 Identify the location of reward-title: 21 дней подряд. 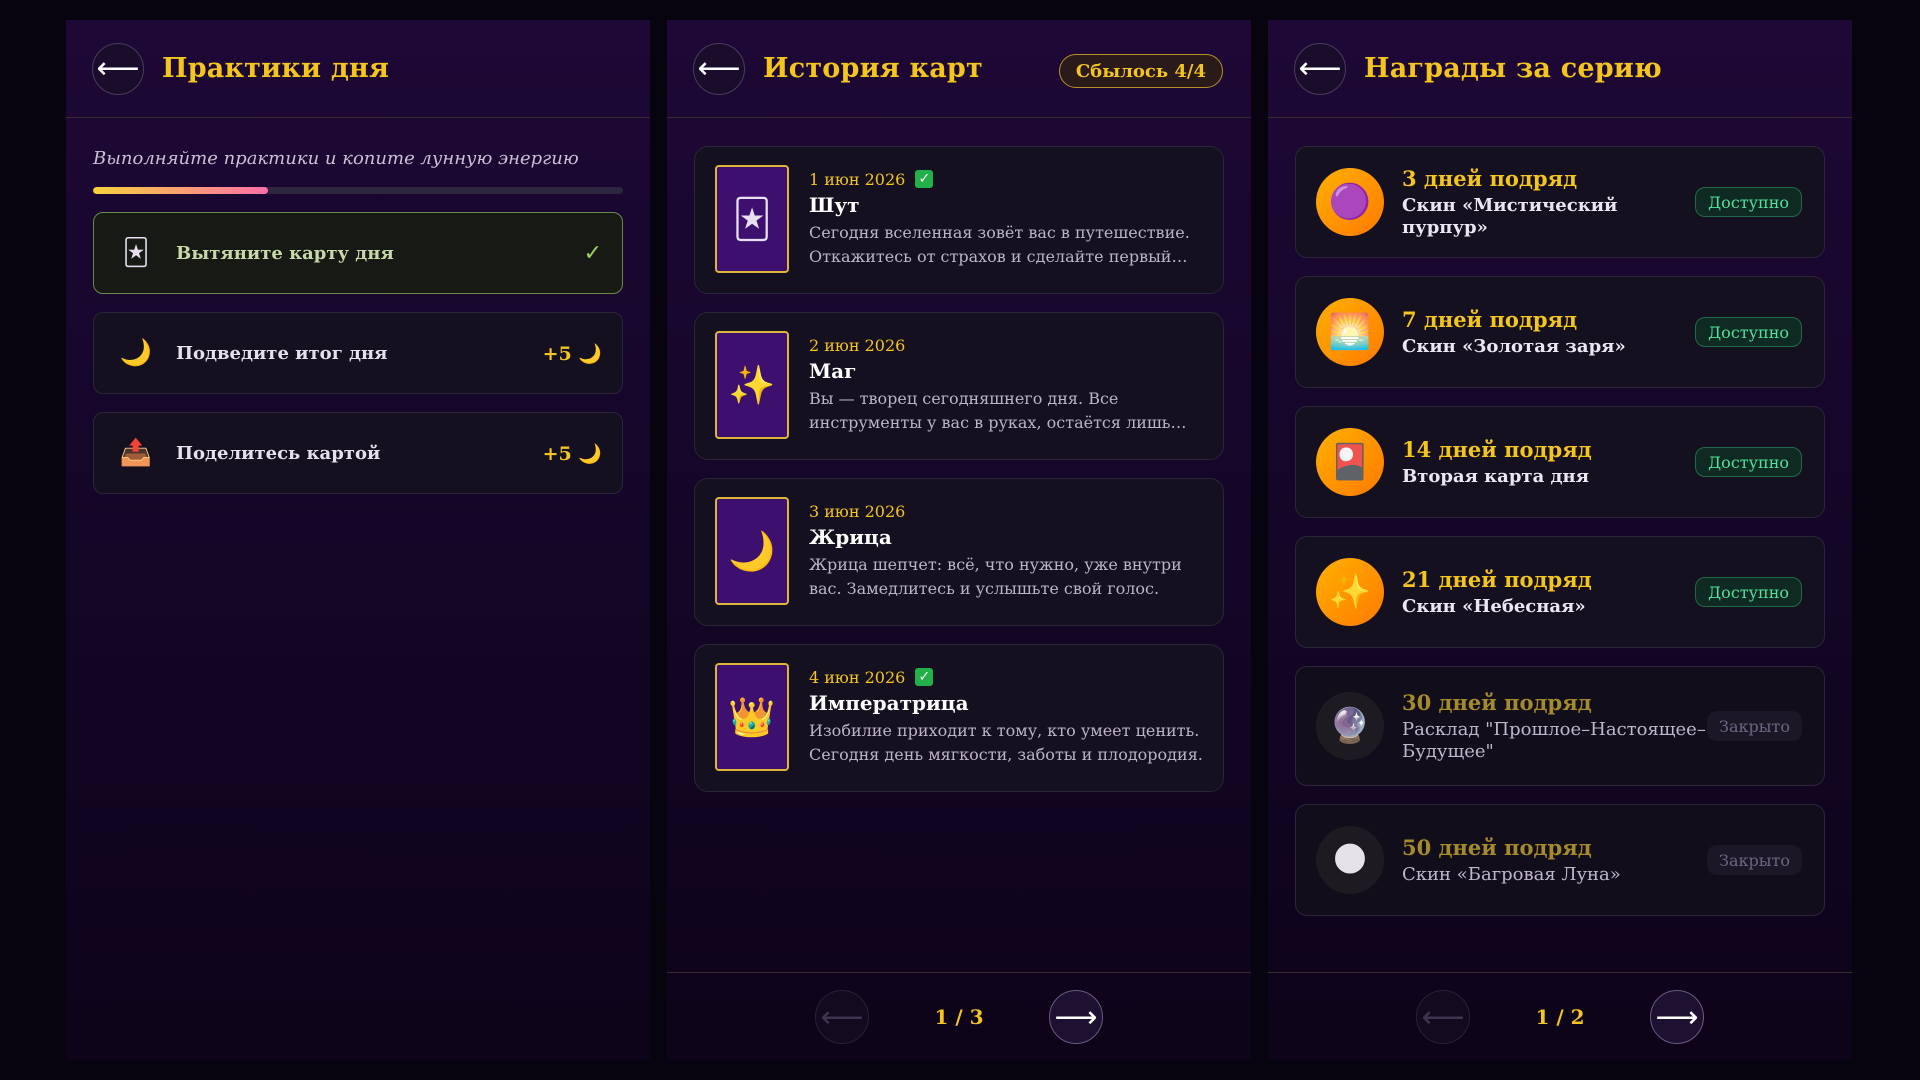
(1497, 579).